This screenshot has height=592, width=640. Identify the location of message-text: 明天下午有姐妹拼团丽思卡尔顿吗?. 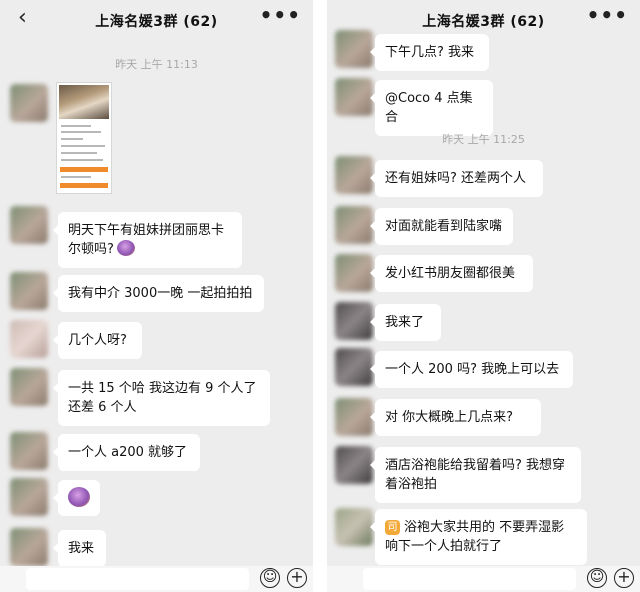
(146, 240).